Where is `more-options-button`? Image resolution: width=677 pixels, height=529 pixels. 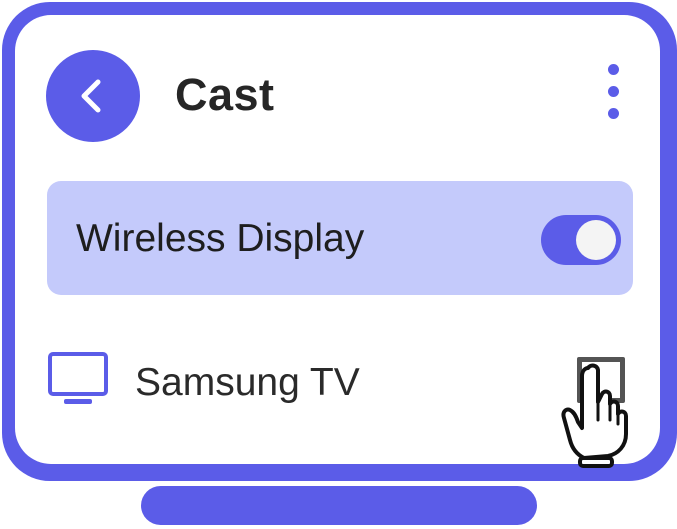 more-options-button is located at coordinates (614, 92).